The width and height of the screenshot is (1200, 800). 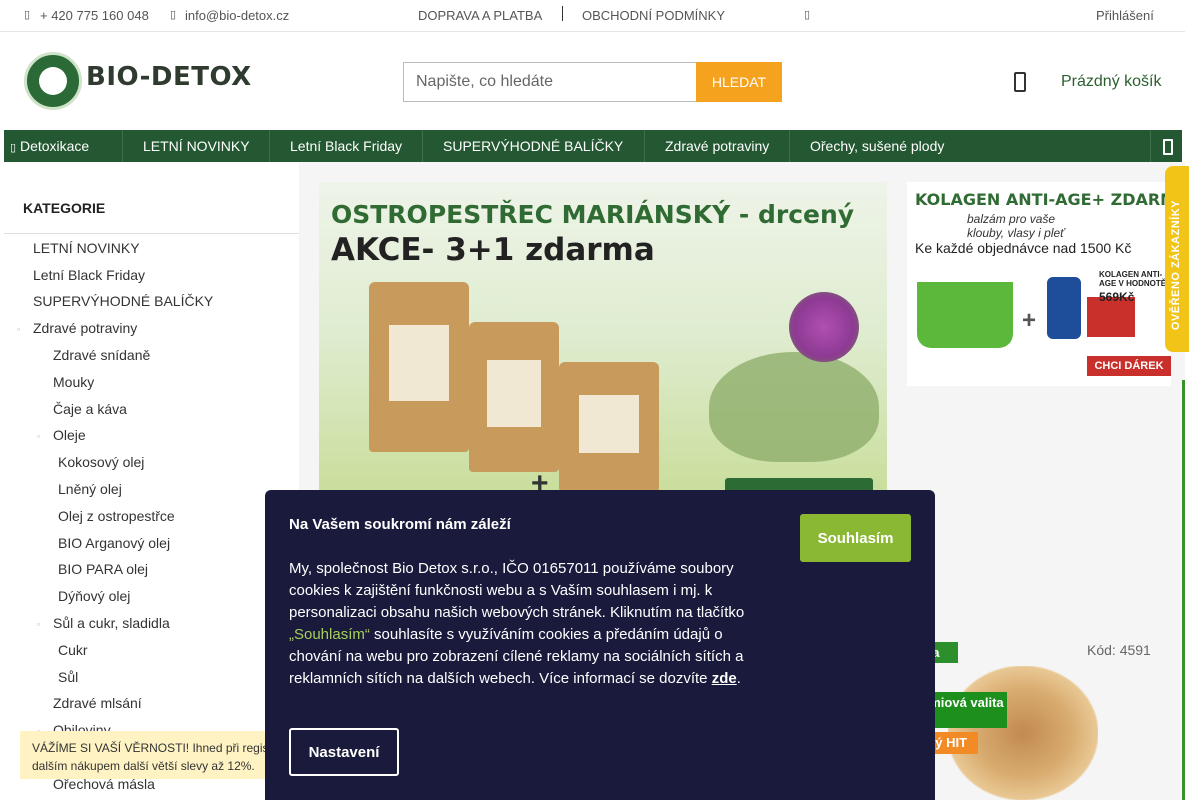 I want to click on category-item: Sůl a cukr, sladidla, so click(x=111, y=623).